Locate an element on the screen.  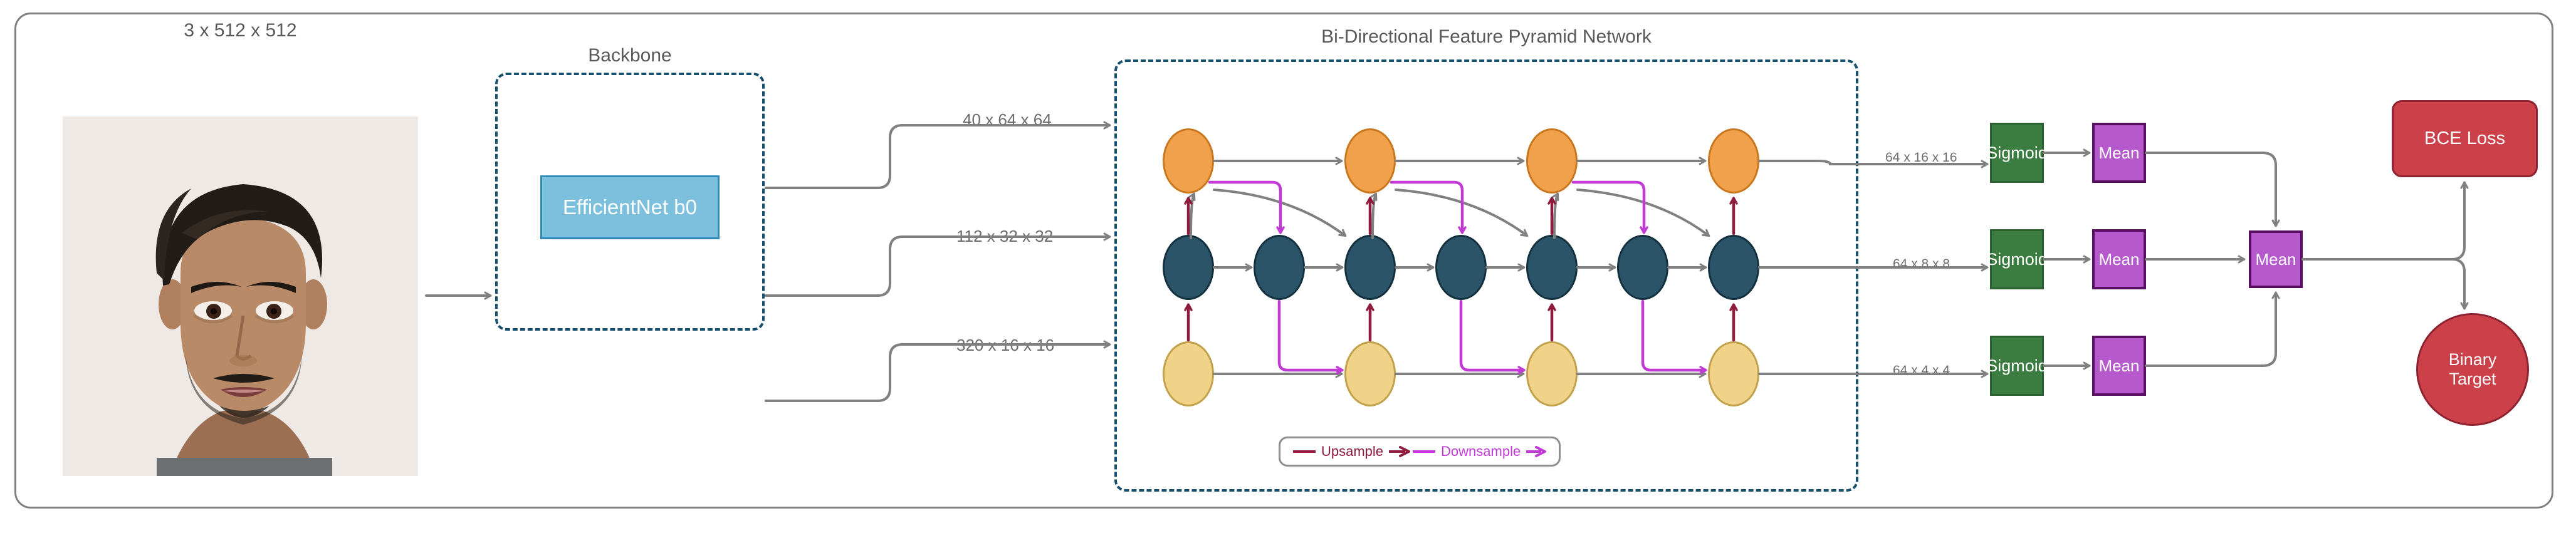
legend-item-upsample: Upsample is located at coordinates (1351, 451).